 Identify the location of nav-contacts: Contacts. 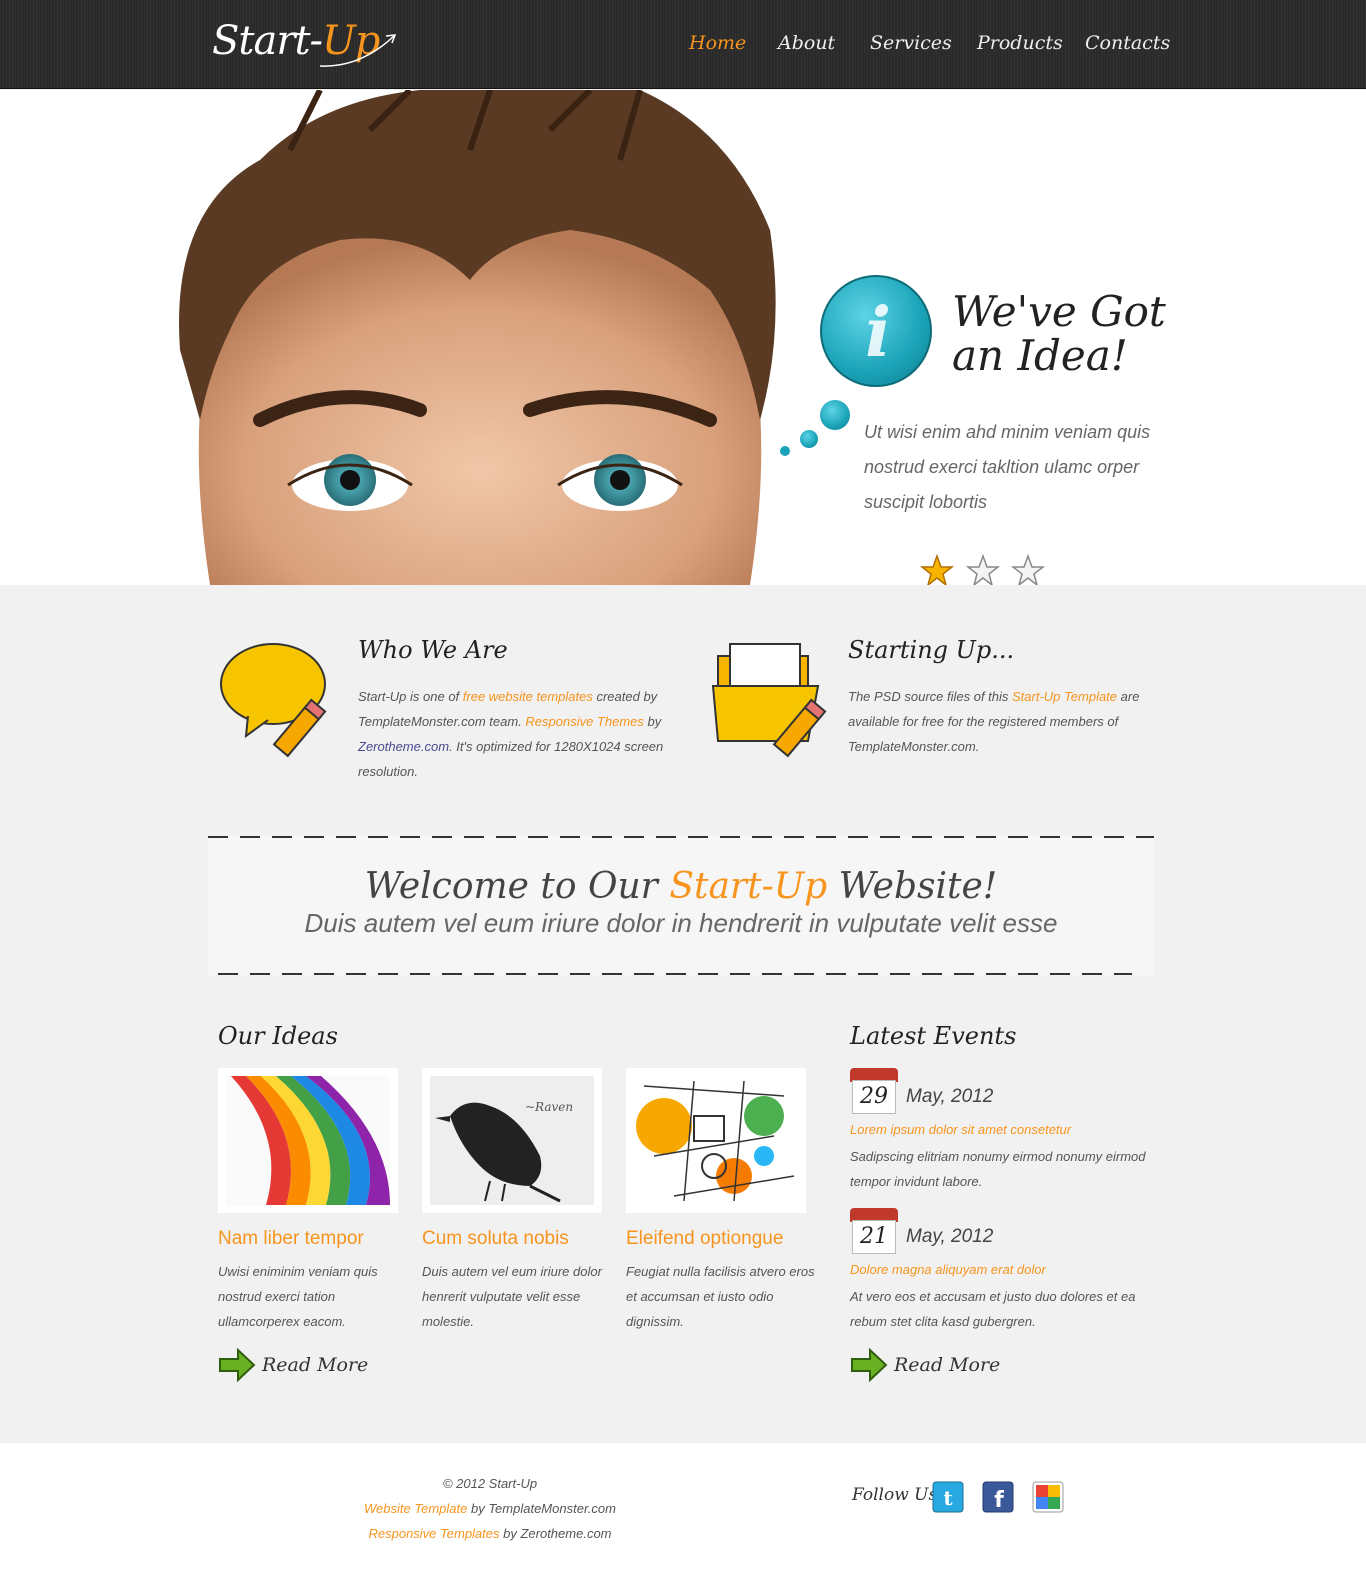
(1127, 43).